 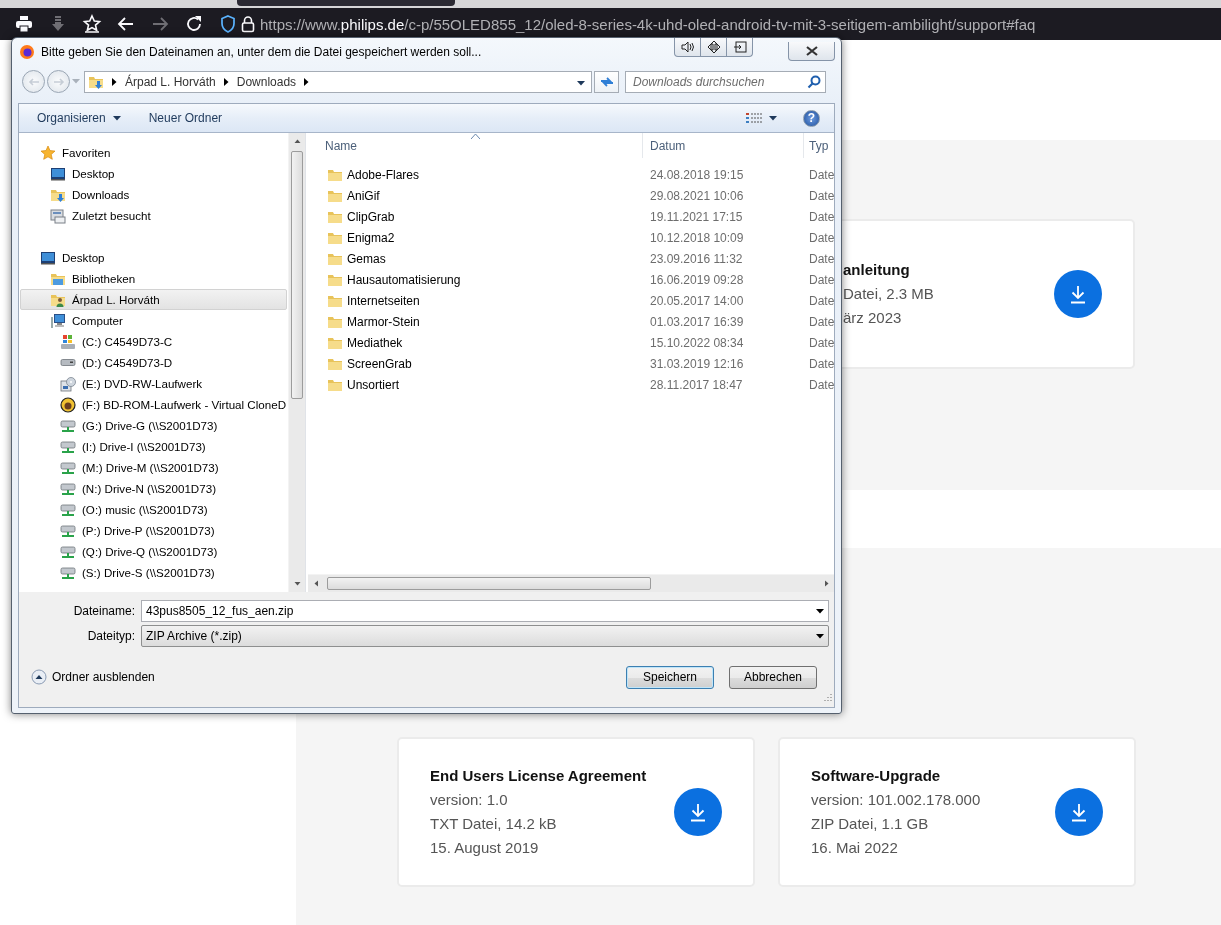 I want to click on breadcrumb-item: Árpad L. Horváth, so click(x=170, y=81).